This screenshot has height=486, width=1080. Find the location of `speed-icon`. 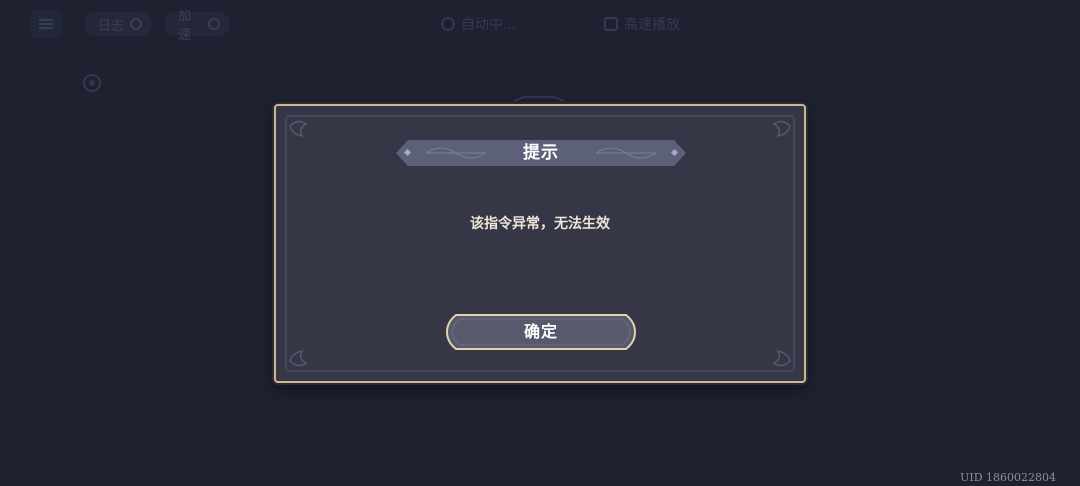

speed-icon is located at coordinates (214, 24).